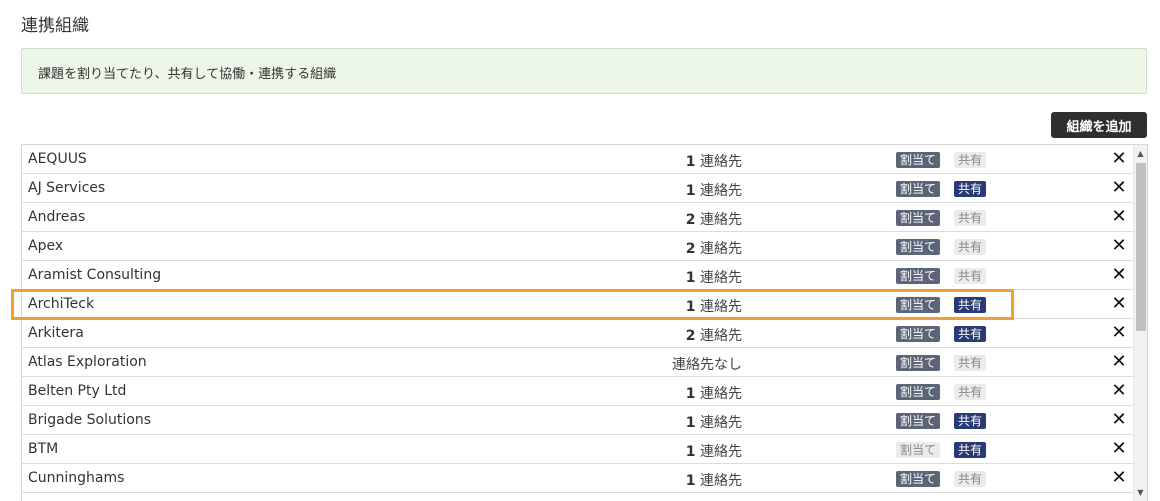  Describe the element at coordinates (1099, 125) in the screenshot. I see `add-organization-button: 組織を追加` at that location.